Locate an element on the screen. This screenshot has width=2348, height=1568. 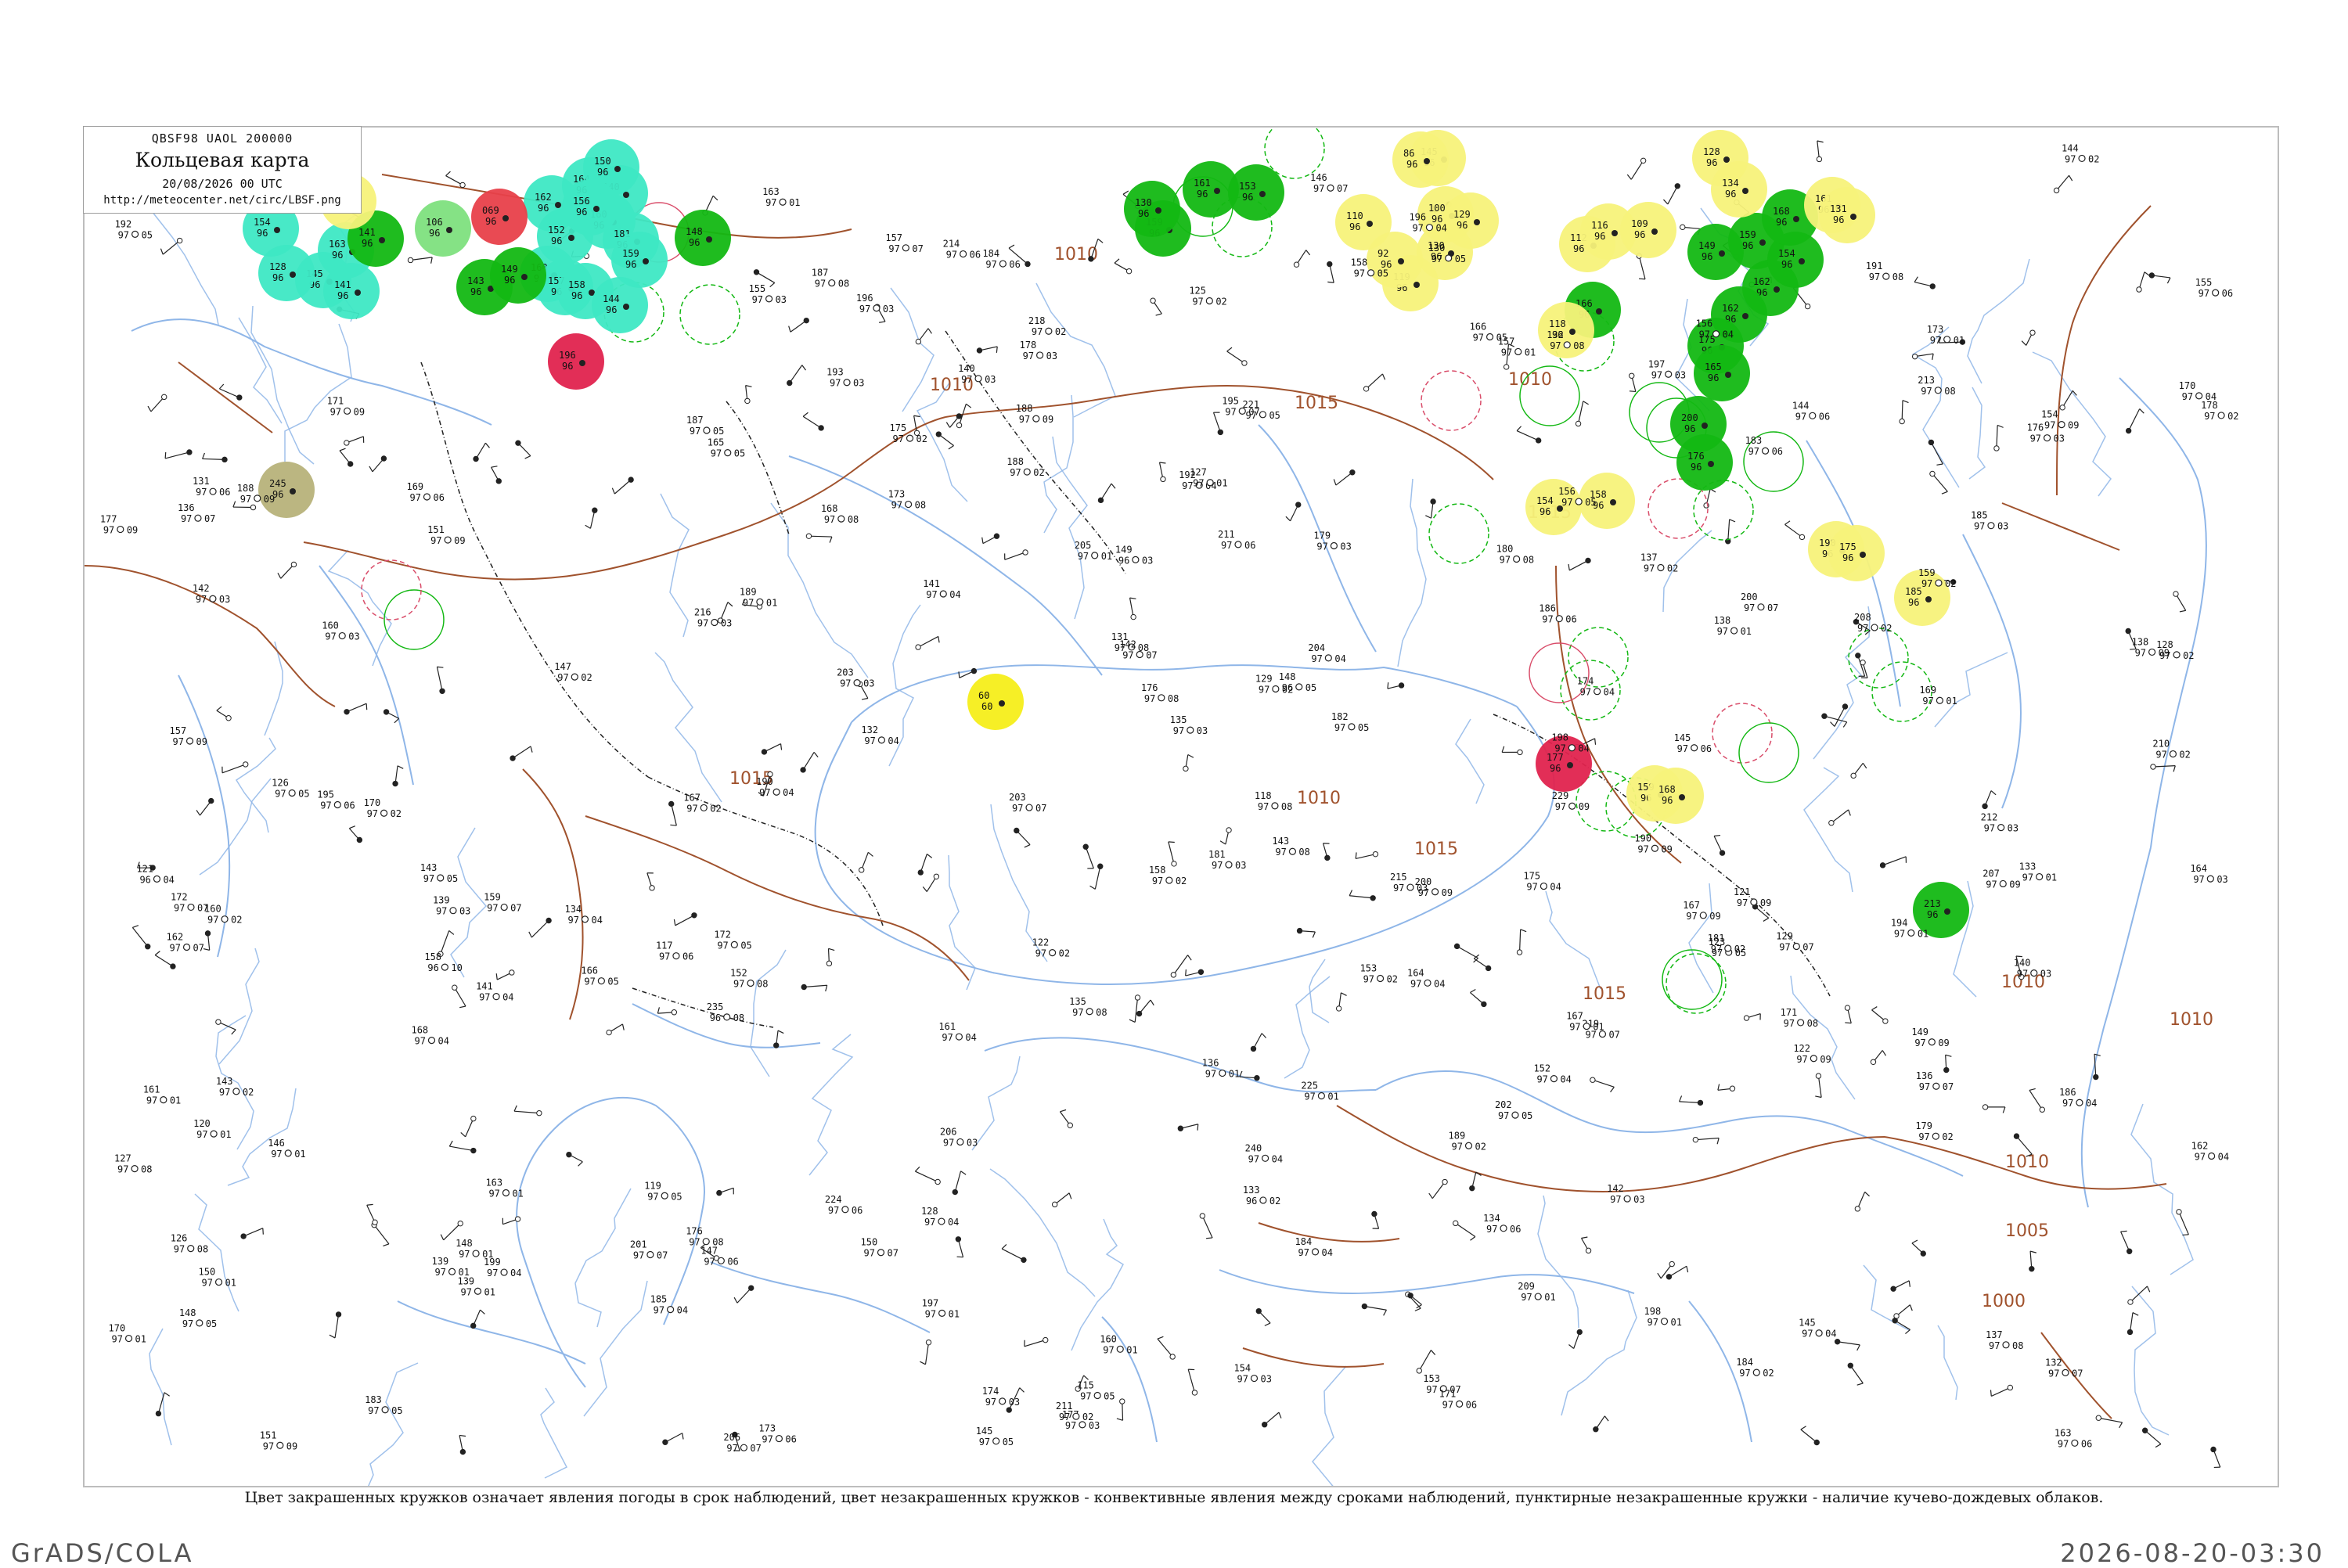
station-plot: 1499709 is located at coordinates (1930, 1037).